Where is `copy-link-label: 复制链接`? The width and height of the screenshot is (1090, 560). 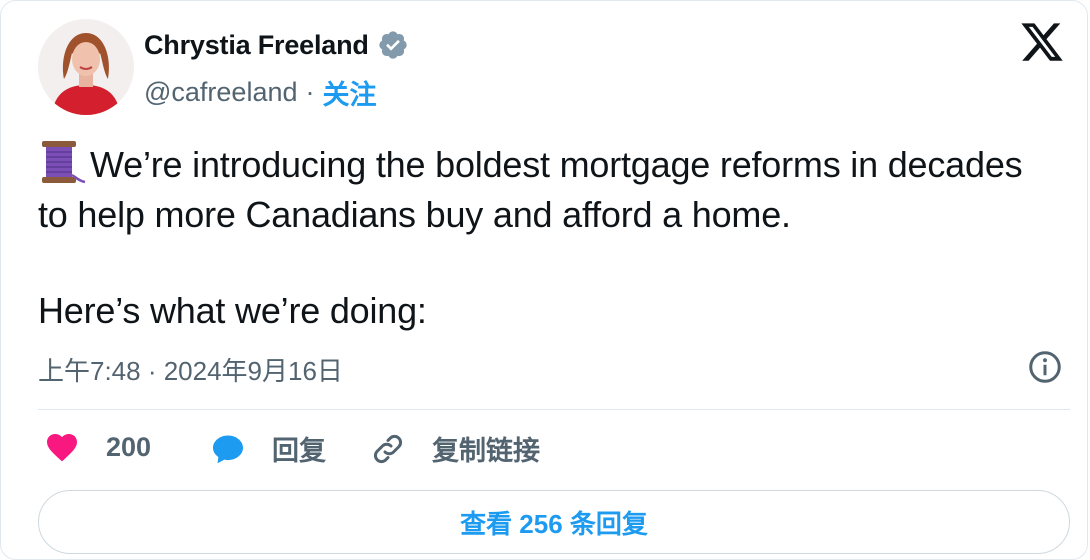
copy-link-label: 复制链接 is located at coordinates (486, 451).